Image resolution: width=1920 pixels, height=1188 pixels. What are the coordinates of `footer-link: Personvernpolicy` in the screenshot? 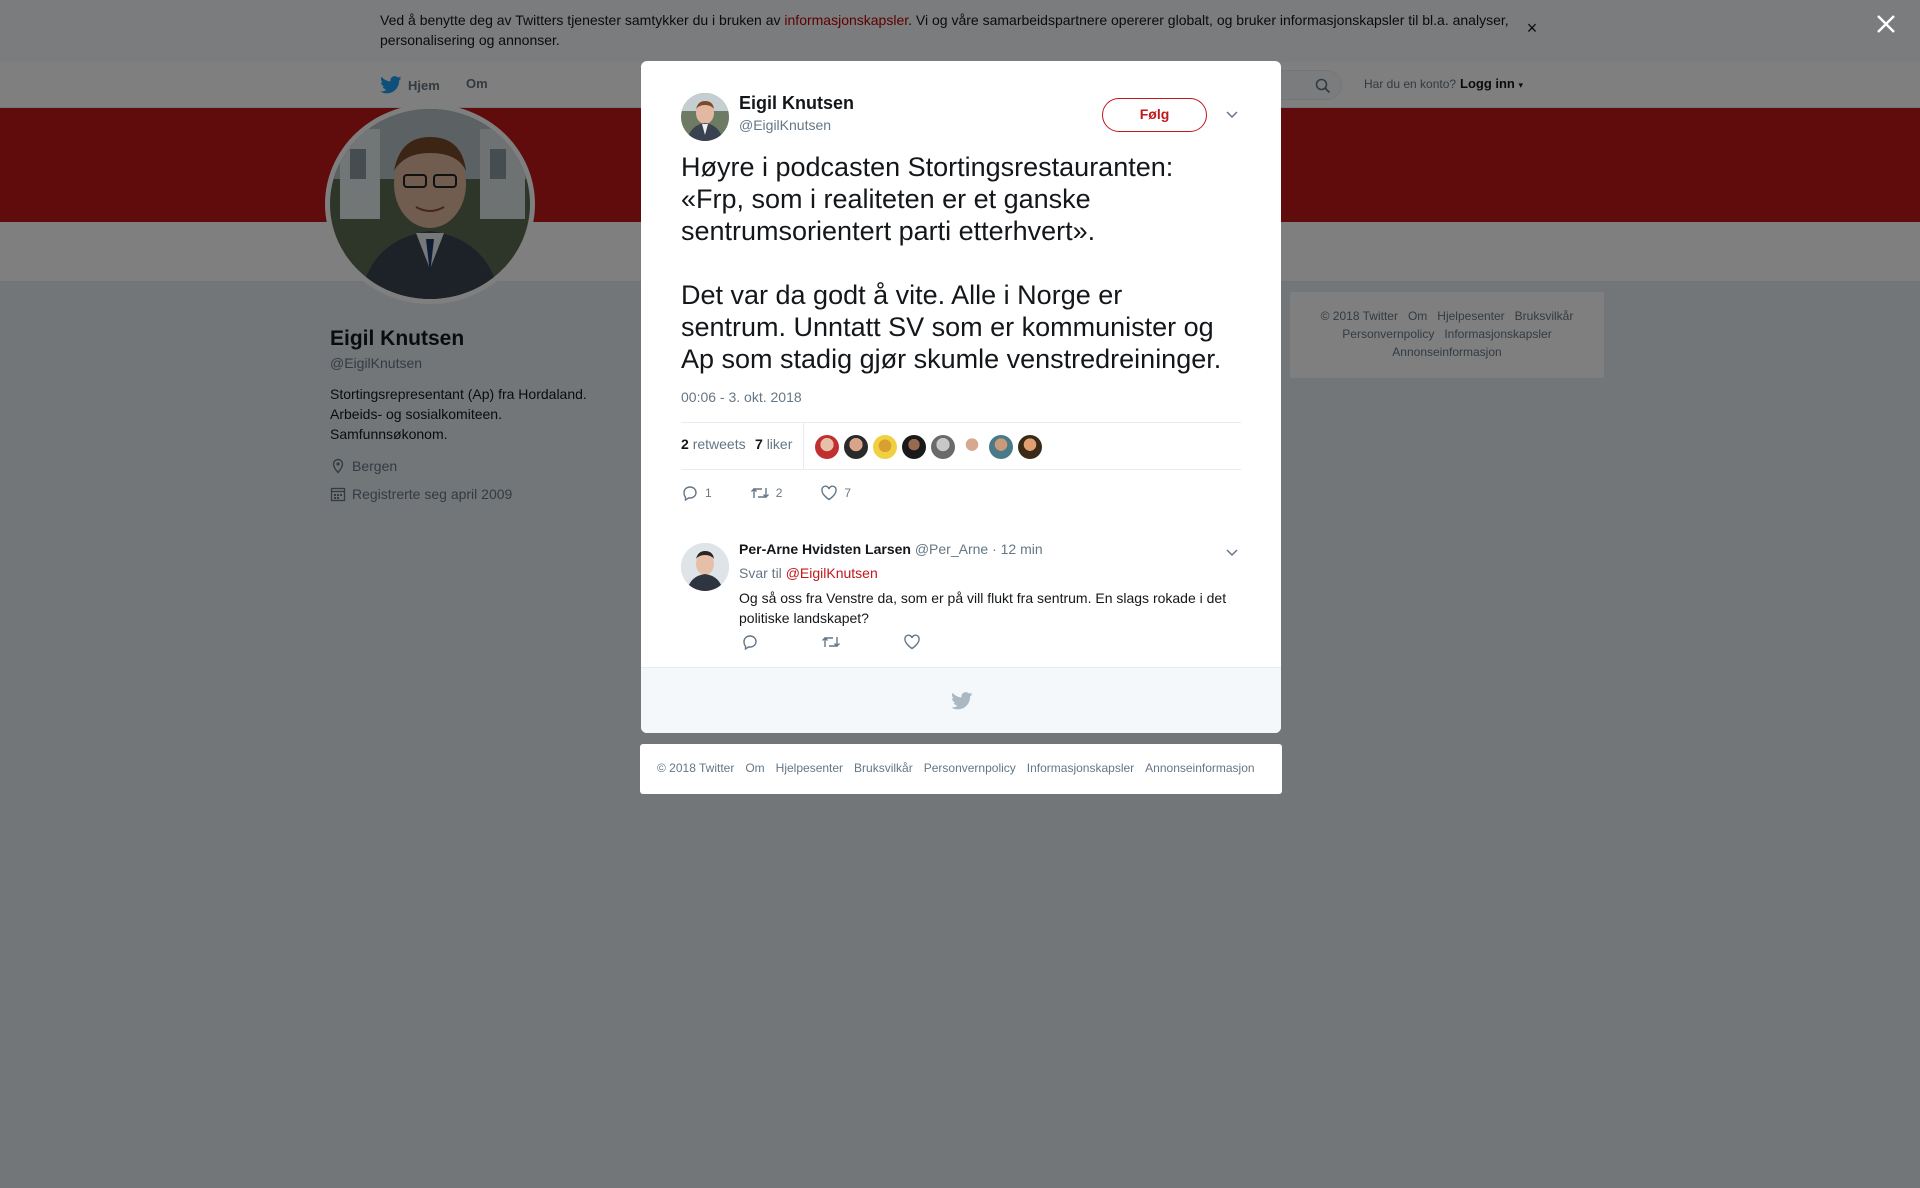 It's located at (970, 768).